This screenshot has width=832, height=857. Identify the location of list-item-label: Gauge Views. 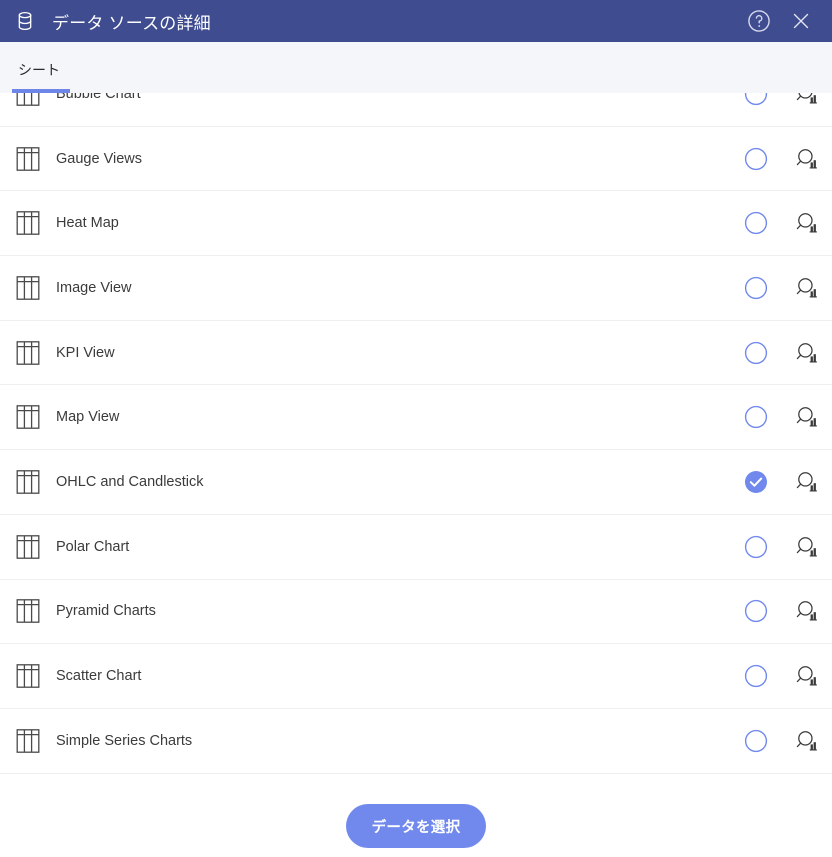
(99, 158).